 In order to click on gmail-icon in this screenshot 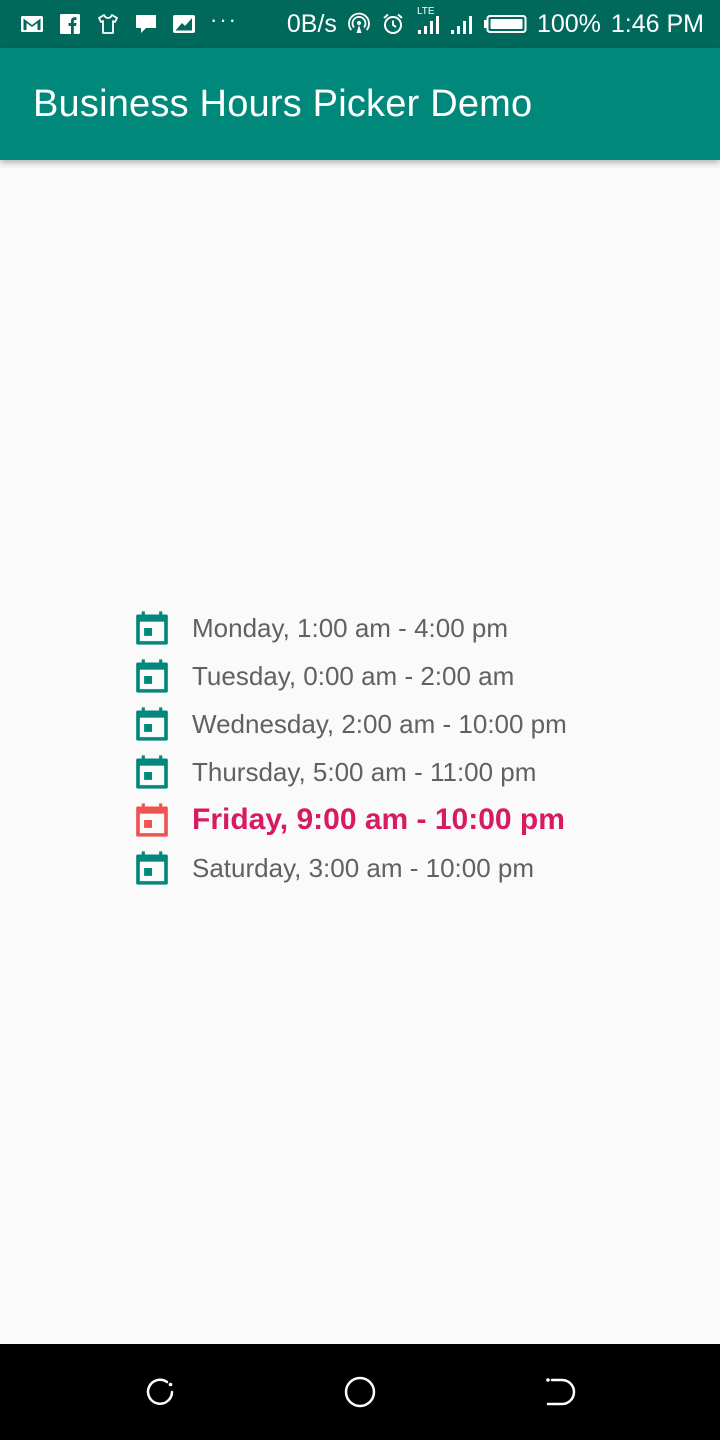, I will do `click(32, 24)`.